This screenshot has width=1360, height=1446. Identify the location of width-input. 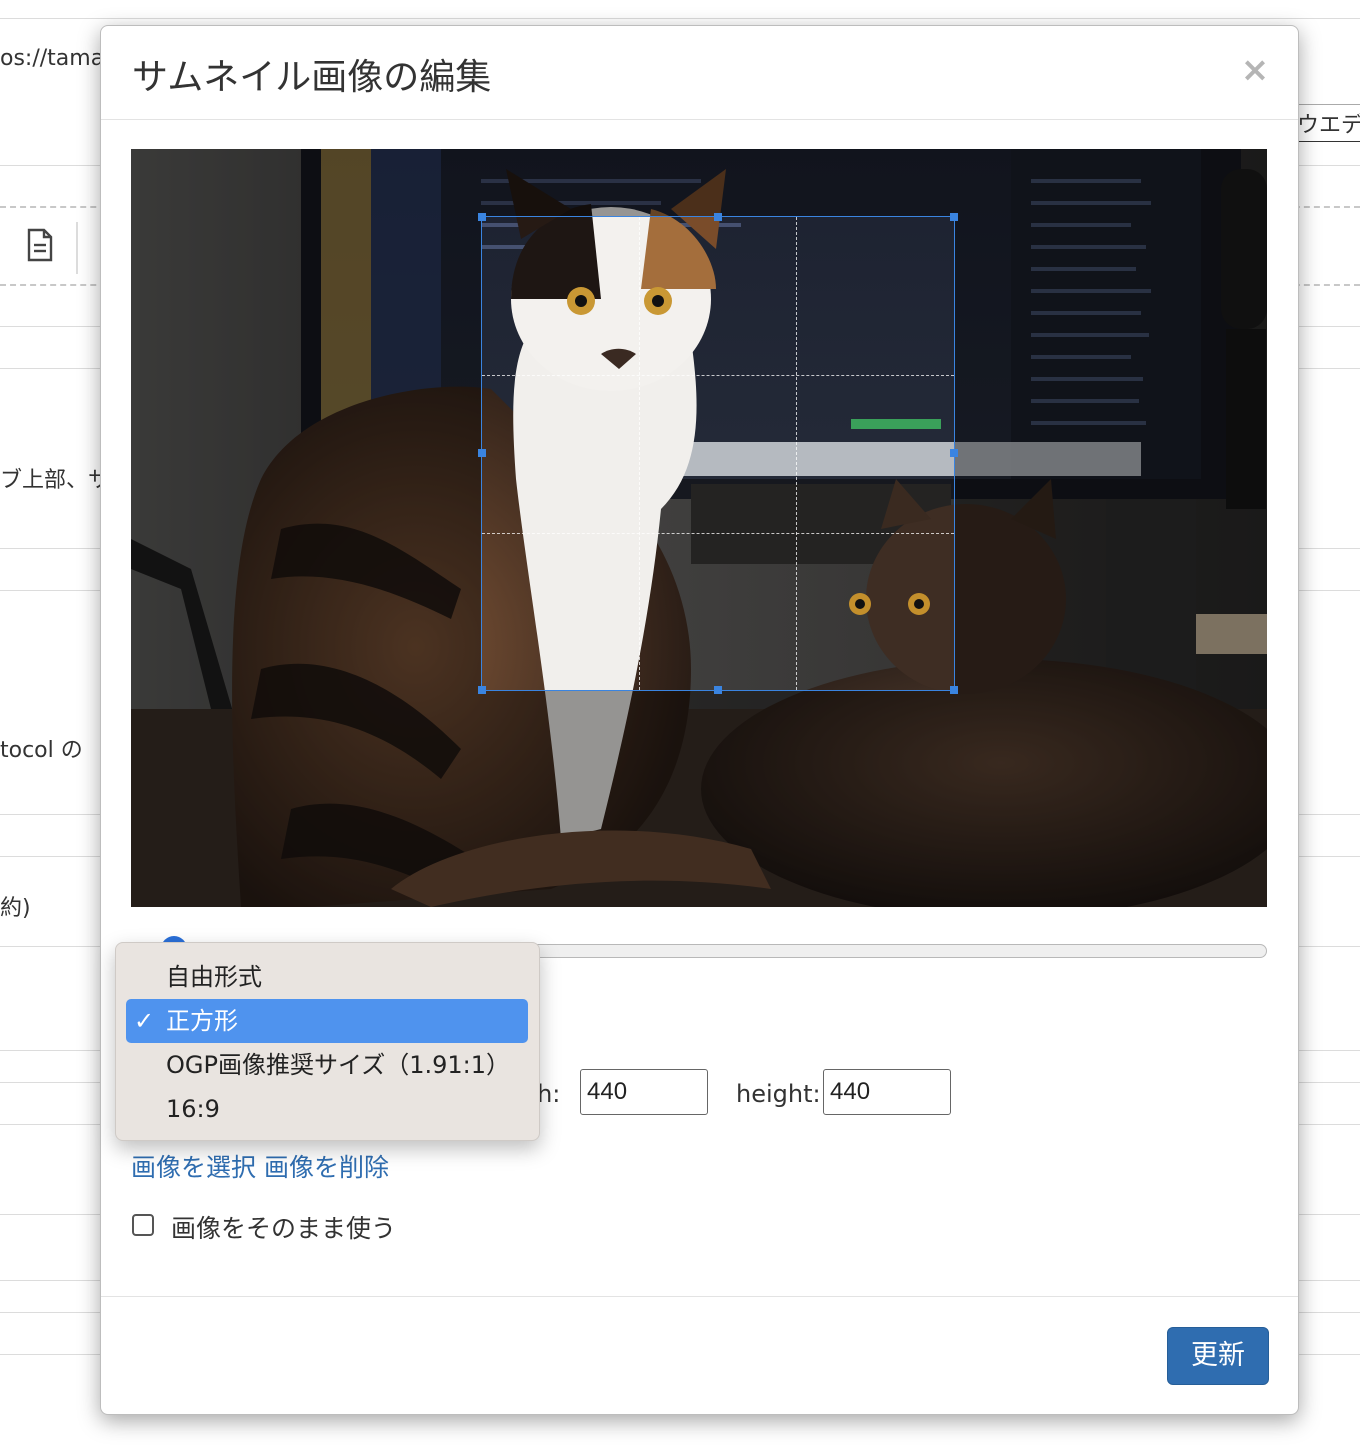
(644, 1092).